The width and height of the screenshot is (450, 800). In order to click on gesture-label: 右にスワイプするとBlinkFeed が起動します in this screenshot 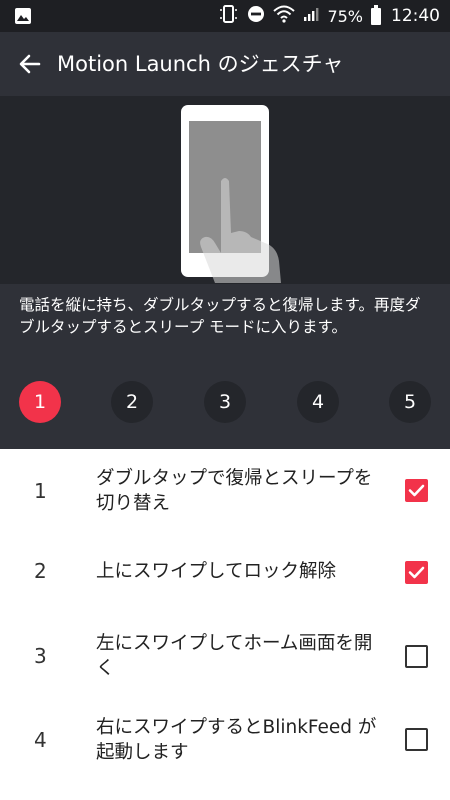, I will do `click(236, 740)`.